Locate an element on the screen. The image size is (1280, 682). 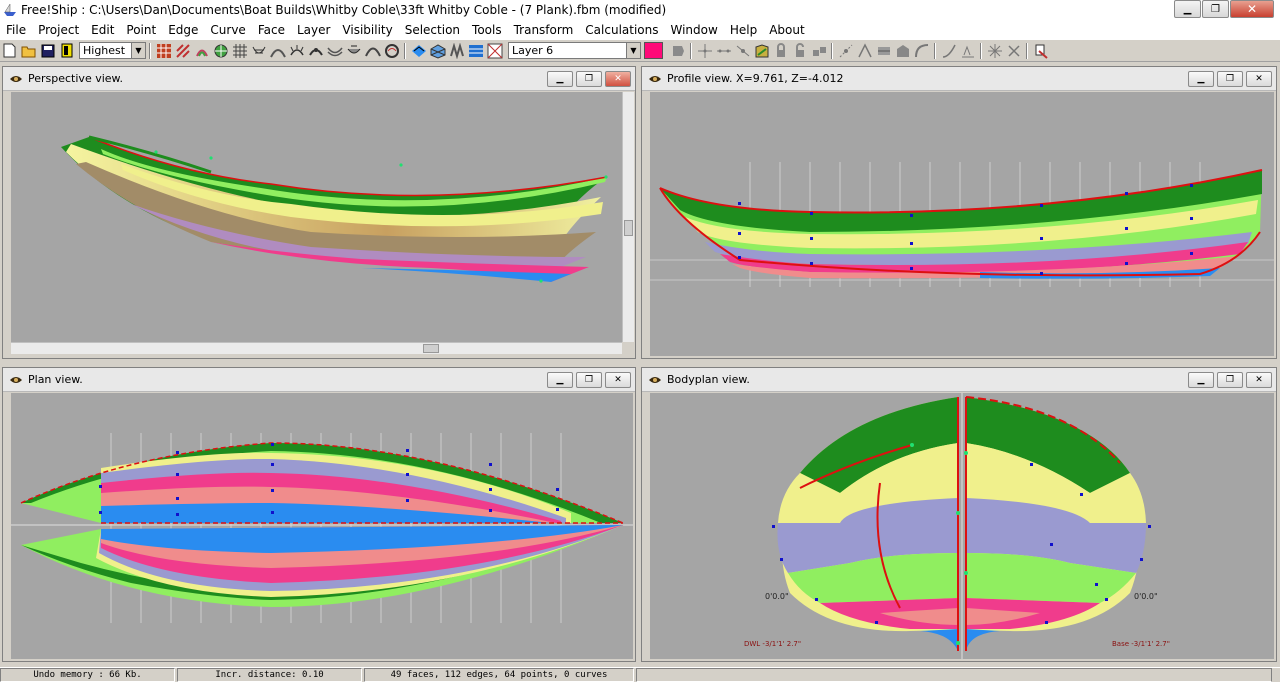
show-buttocks-icon is located at coordinates (220, 50).